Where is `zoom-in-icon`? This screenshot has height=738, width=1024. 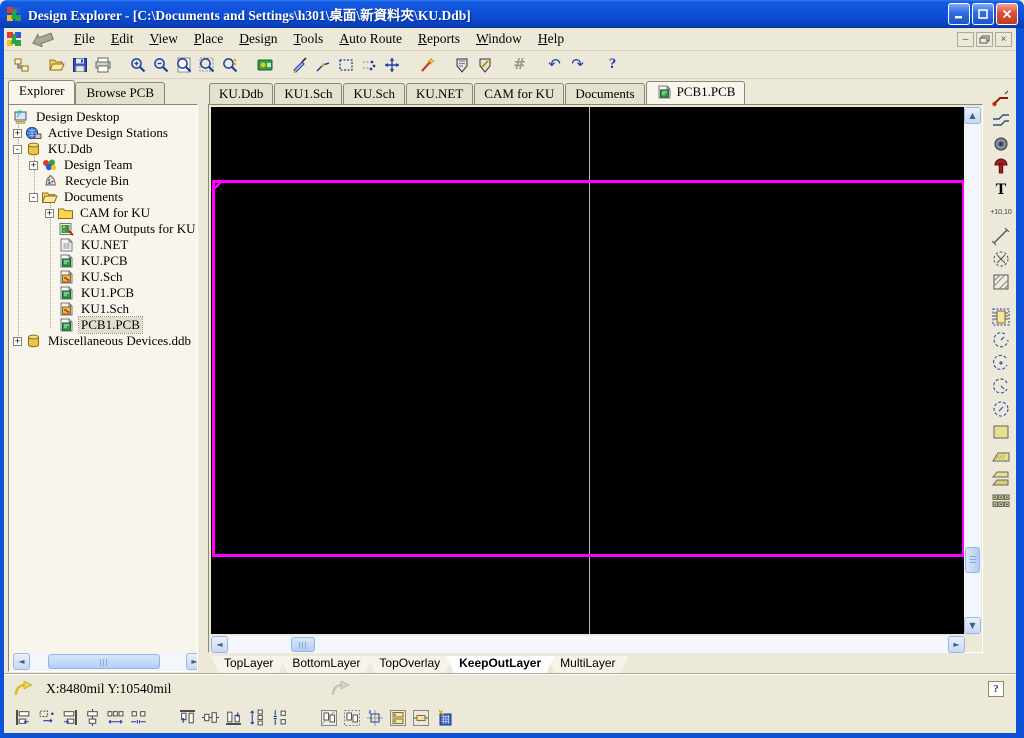
zoom-in-icon is located at coordinates (137, 64).